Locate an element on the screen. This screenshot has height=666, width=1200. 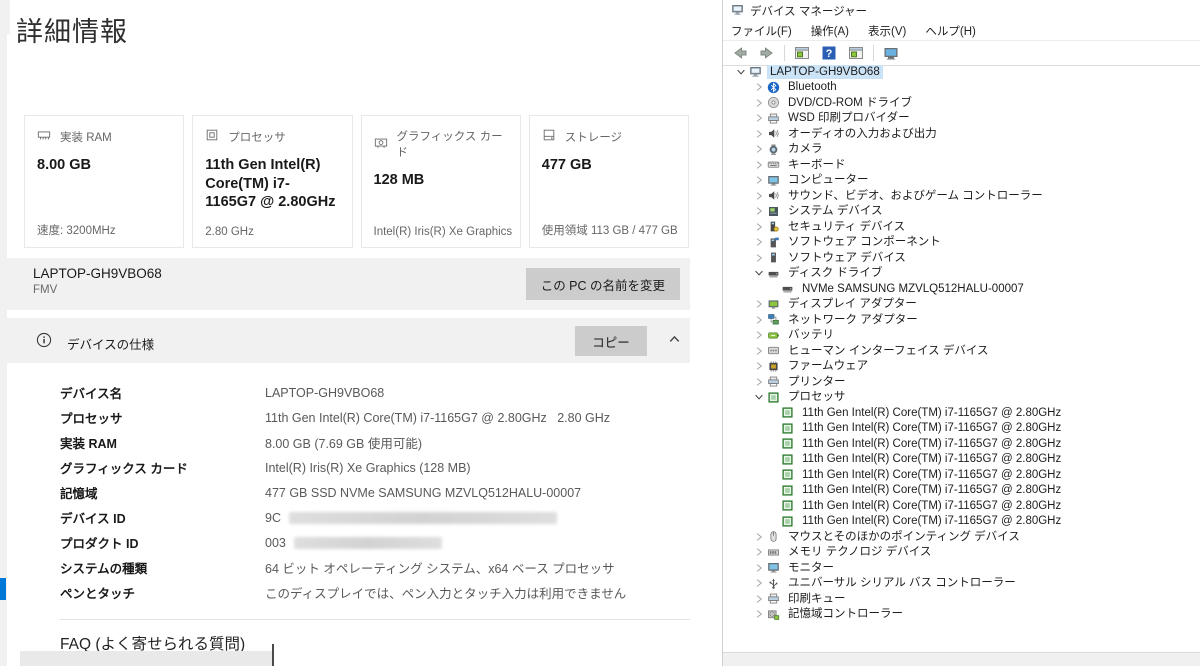
tree-item: プロセッサ is located at coordinates (961, 398).